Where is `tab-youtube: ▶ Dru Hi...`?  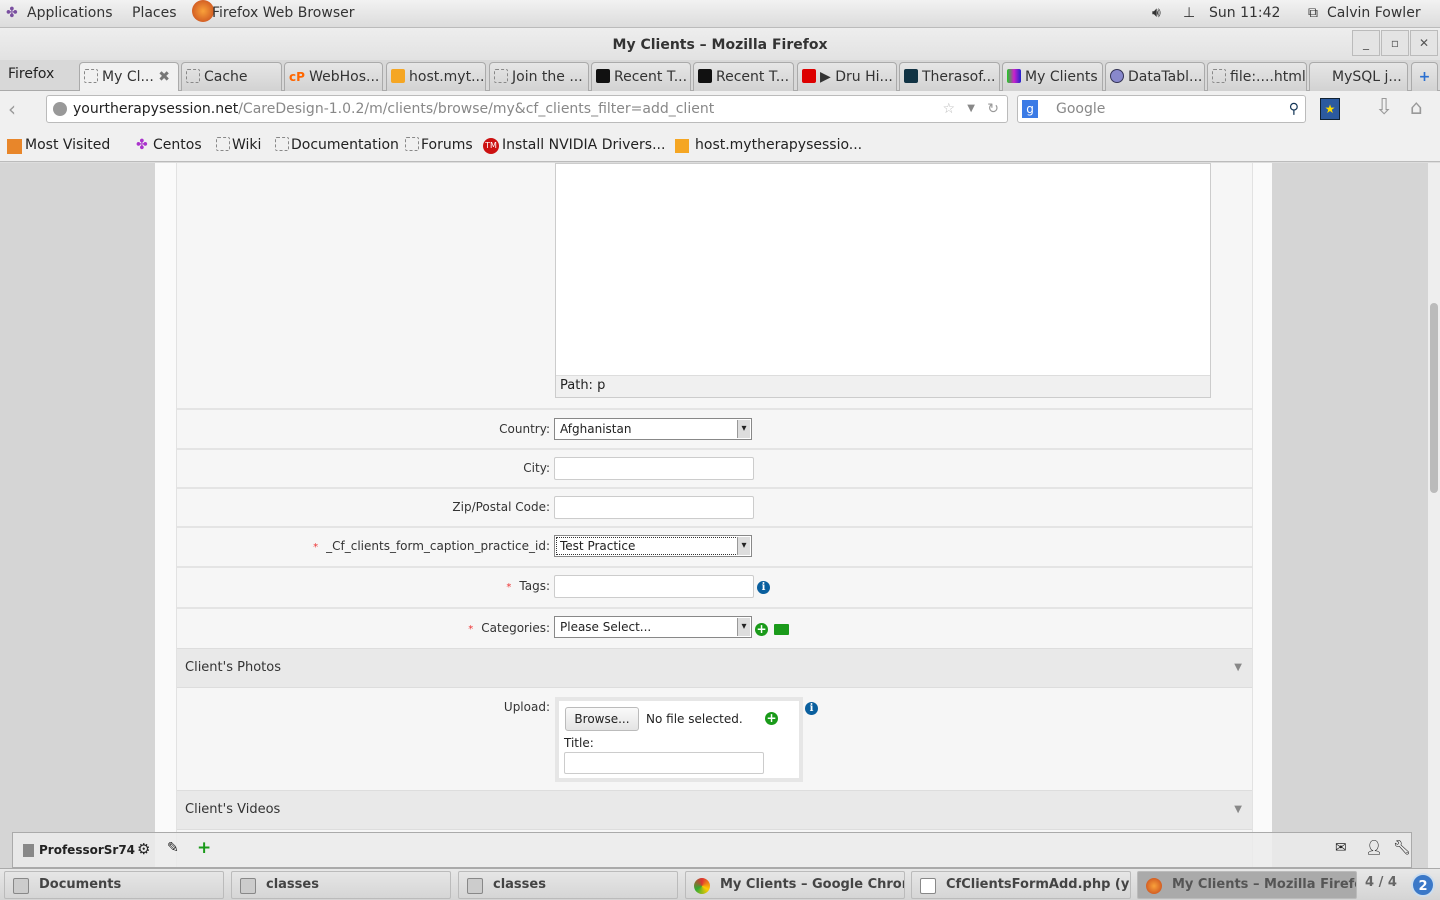
tab-youtube: ▶ Dru Hi... is located at coordinates (847, 76).